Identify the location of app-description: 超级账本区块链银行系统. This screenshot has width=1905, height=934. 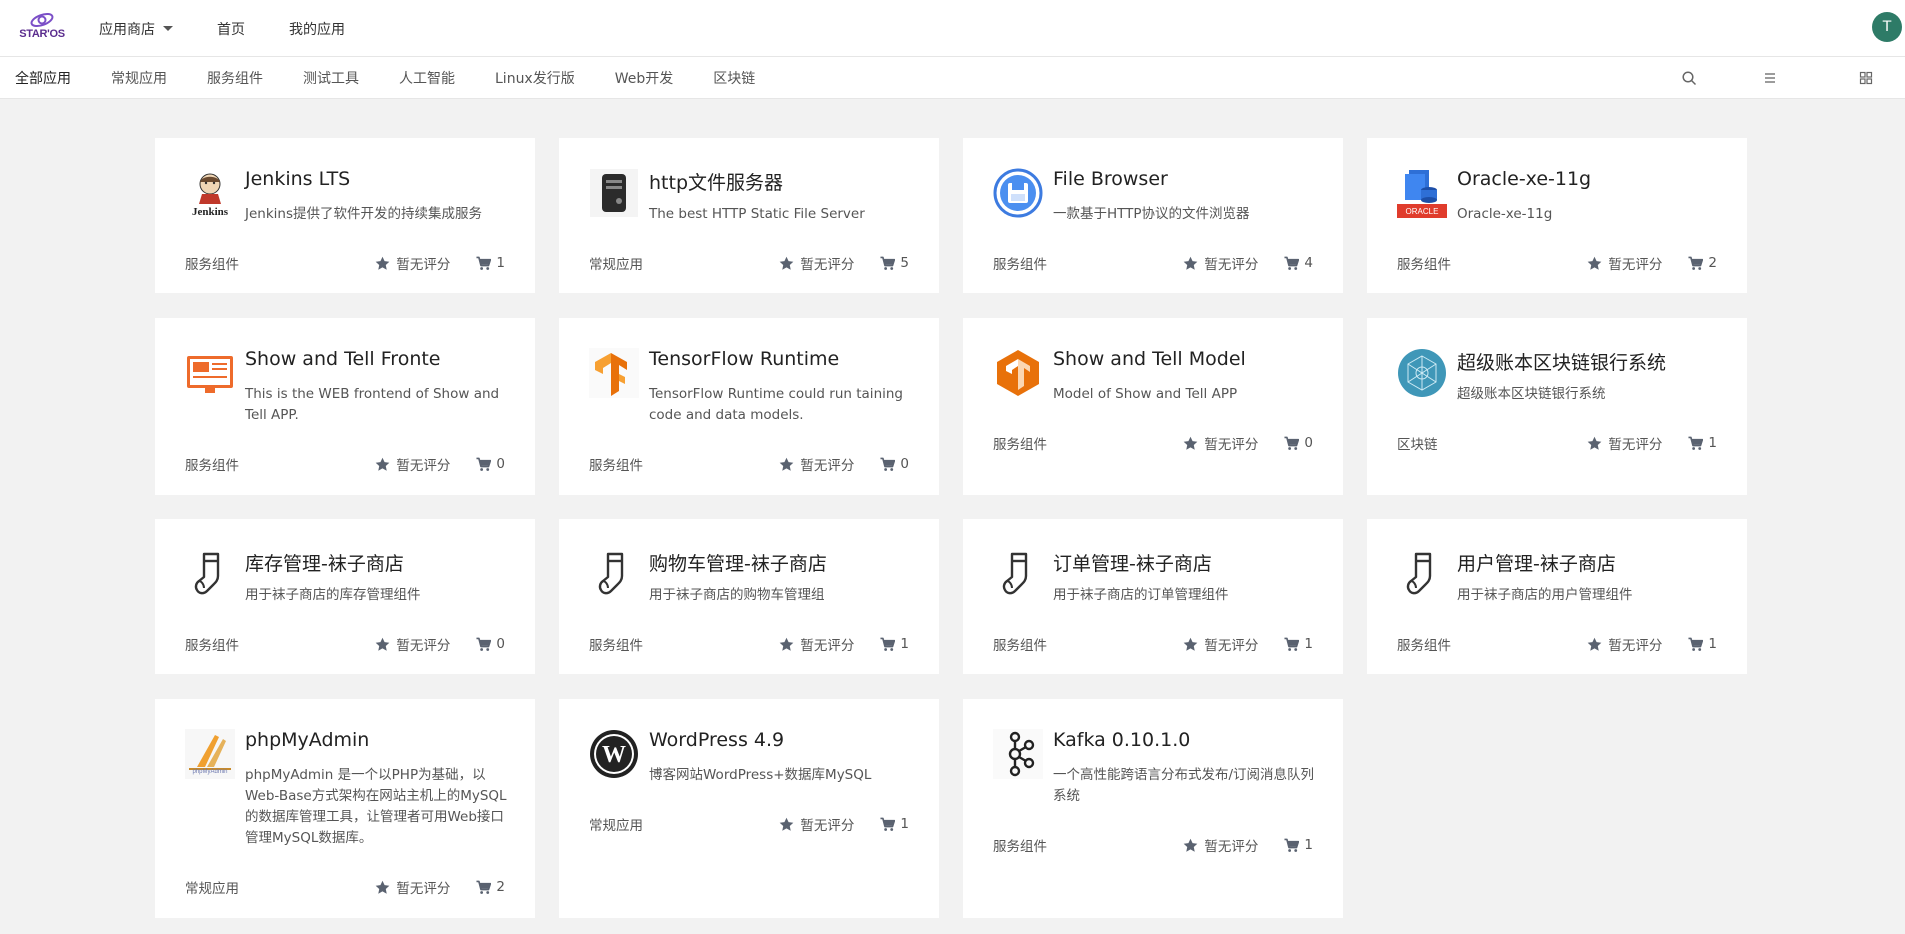
(1591, 394).